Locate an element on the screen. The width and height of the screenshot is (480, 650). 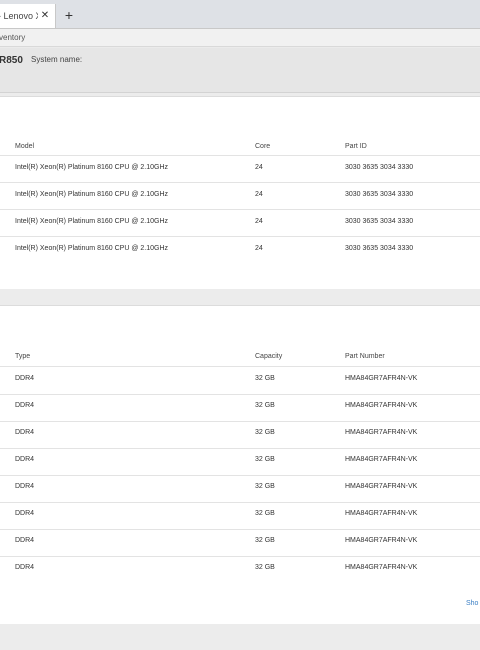
system-name-label: System name: is located at coordinates (57, 59).